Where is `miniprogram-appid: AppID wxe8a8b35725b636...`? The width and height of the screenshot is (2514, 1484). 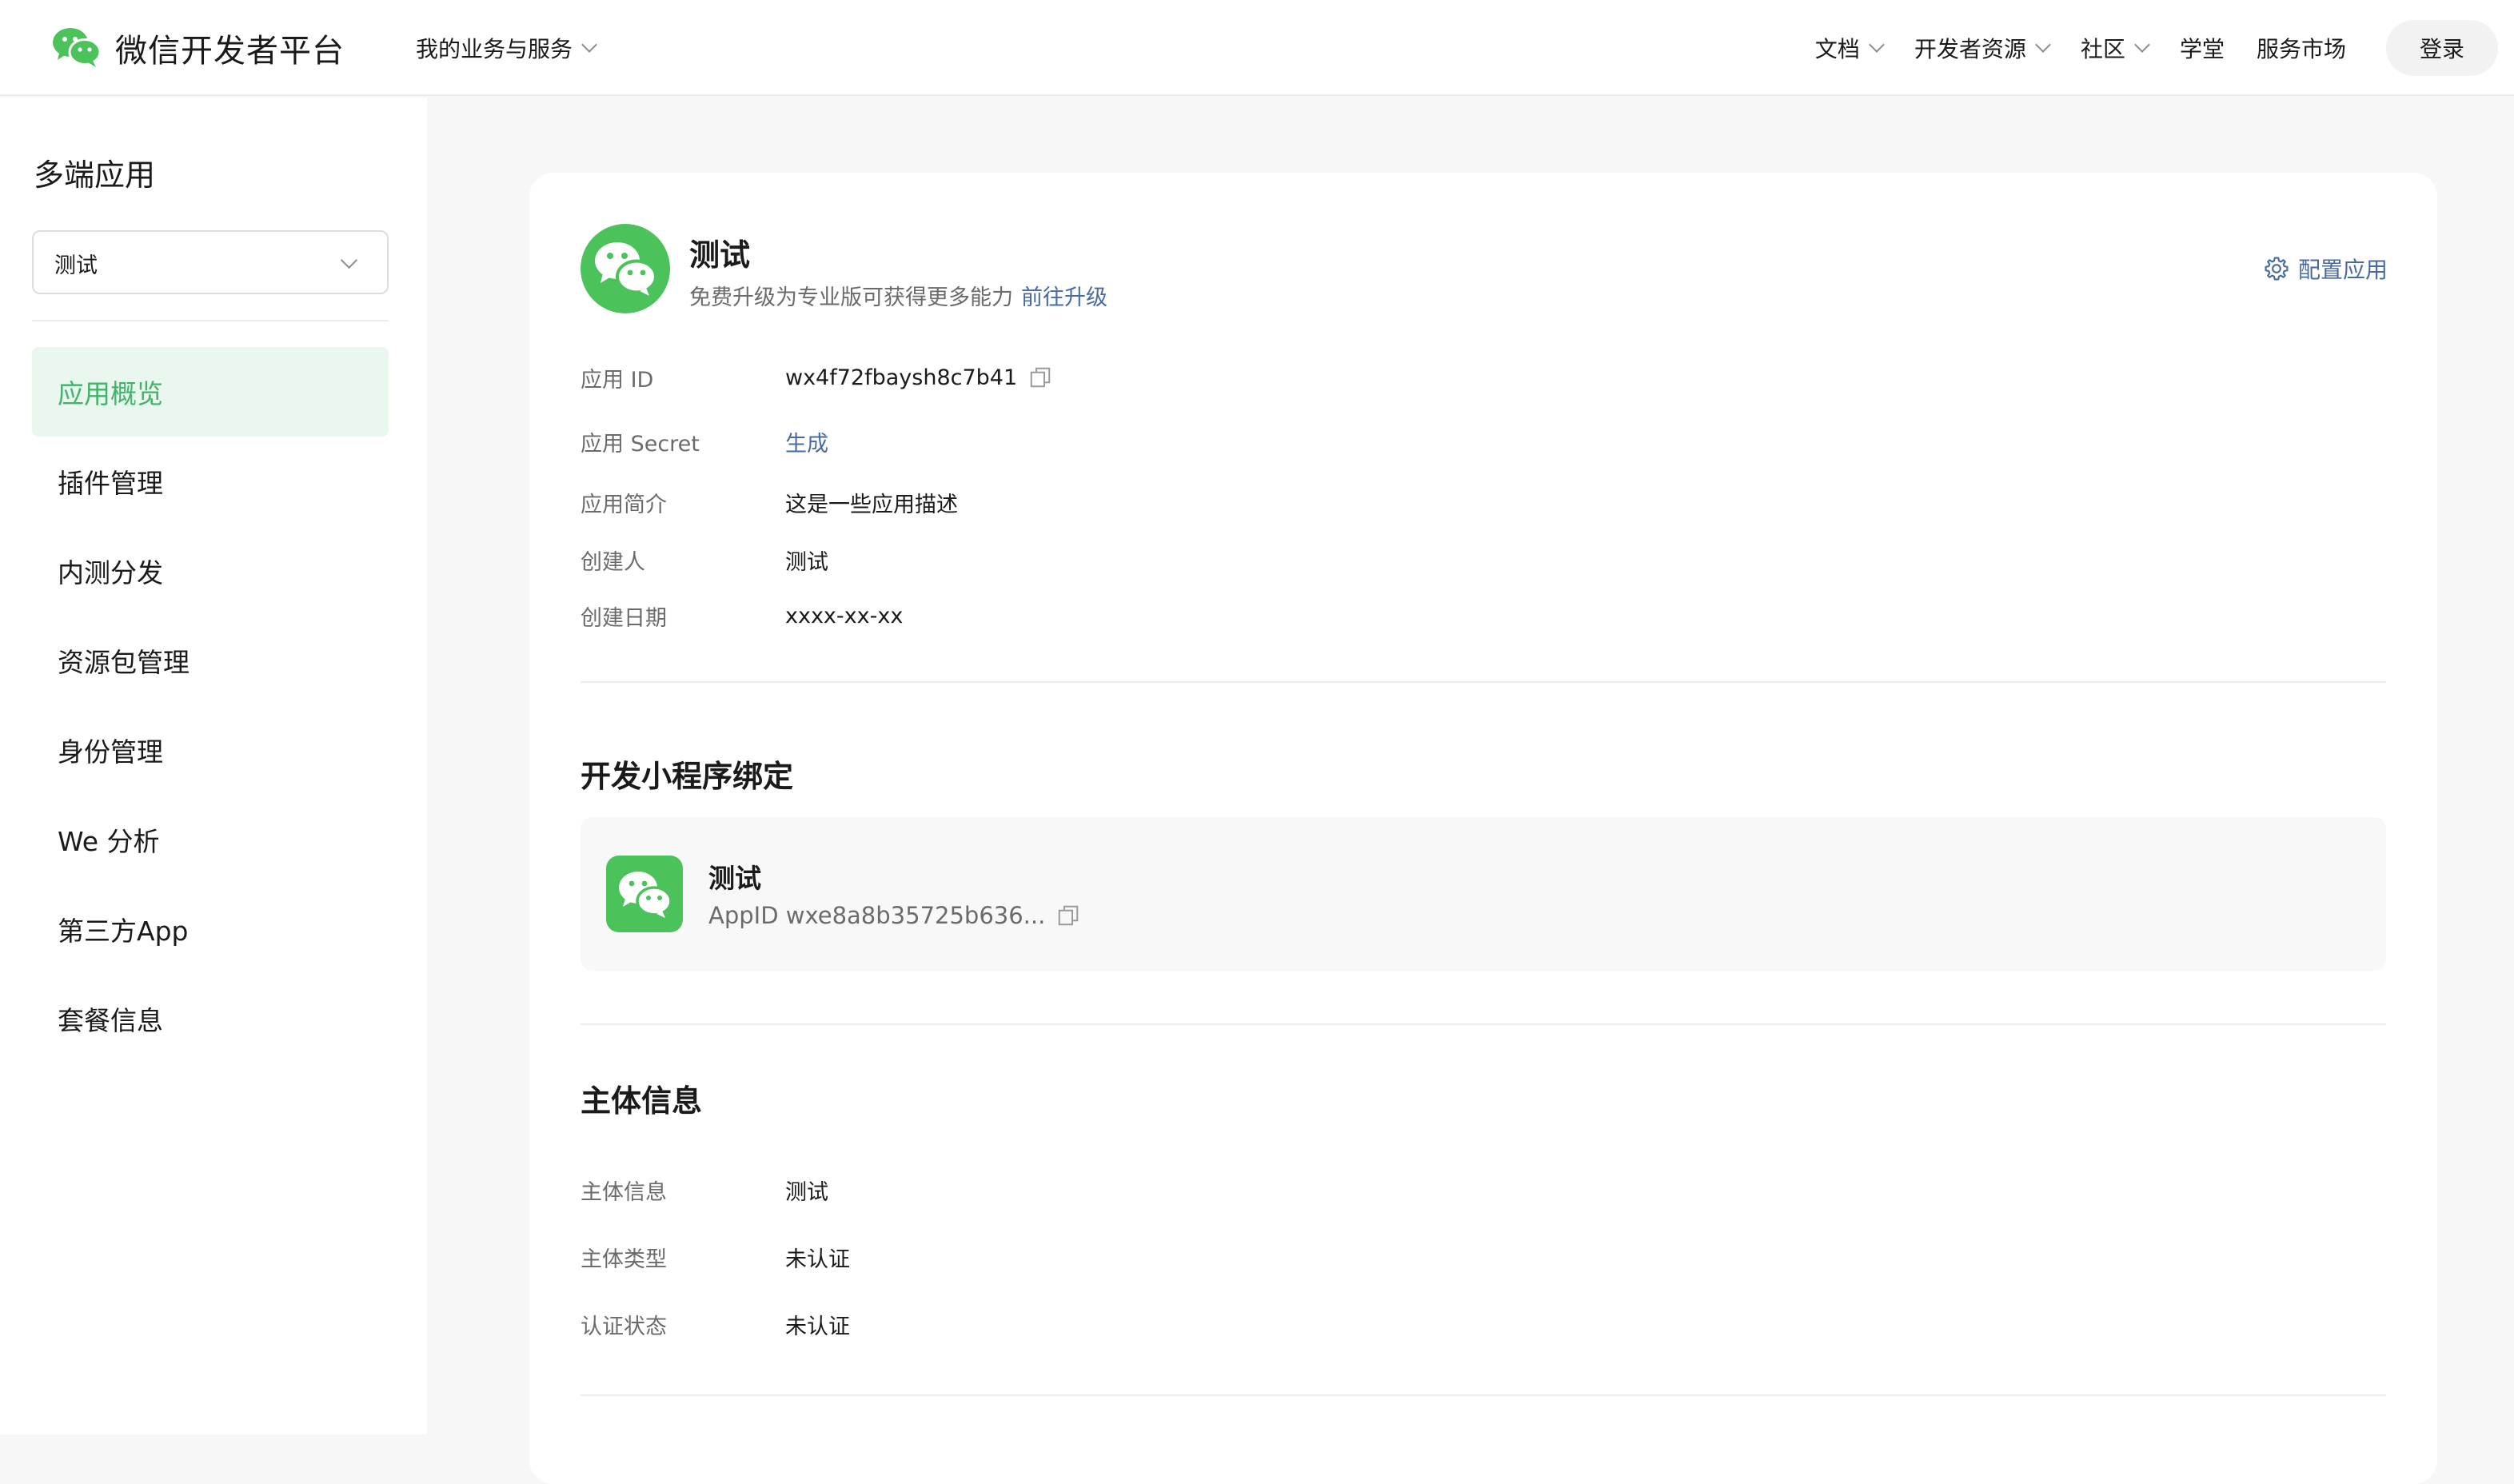
miniprogram-appid: AppID wxe8a8b35725b636... is located at coordinates (894, 915).